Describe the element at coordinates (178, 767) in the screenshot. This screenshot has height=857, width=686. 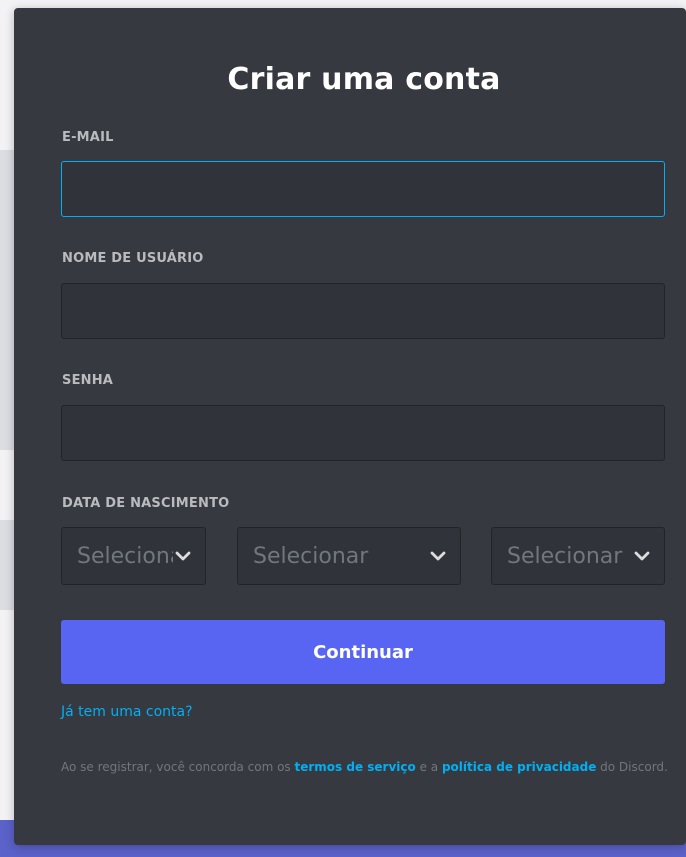
I see `terms-prefix: Ao se registrar, você concorda com os` at that location.